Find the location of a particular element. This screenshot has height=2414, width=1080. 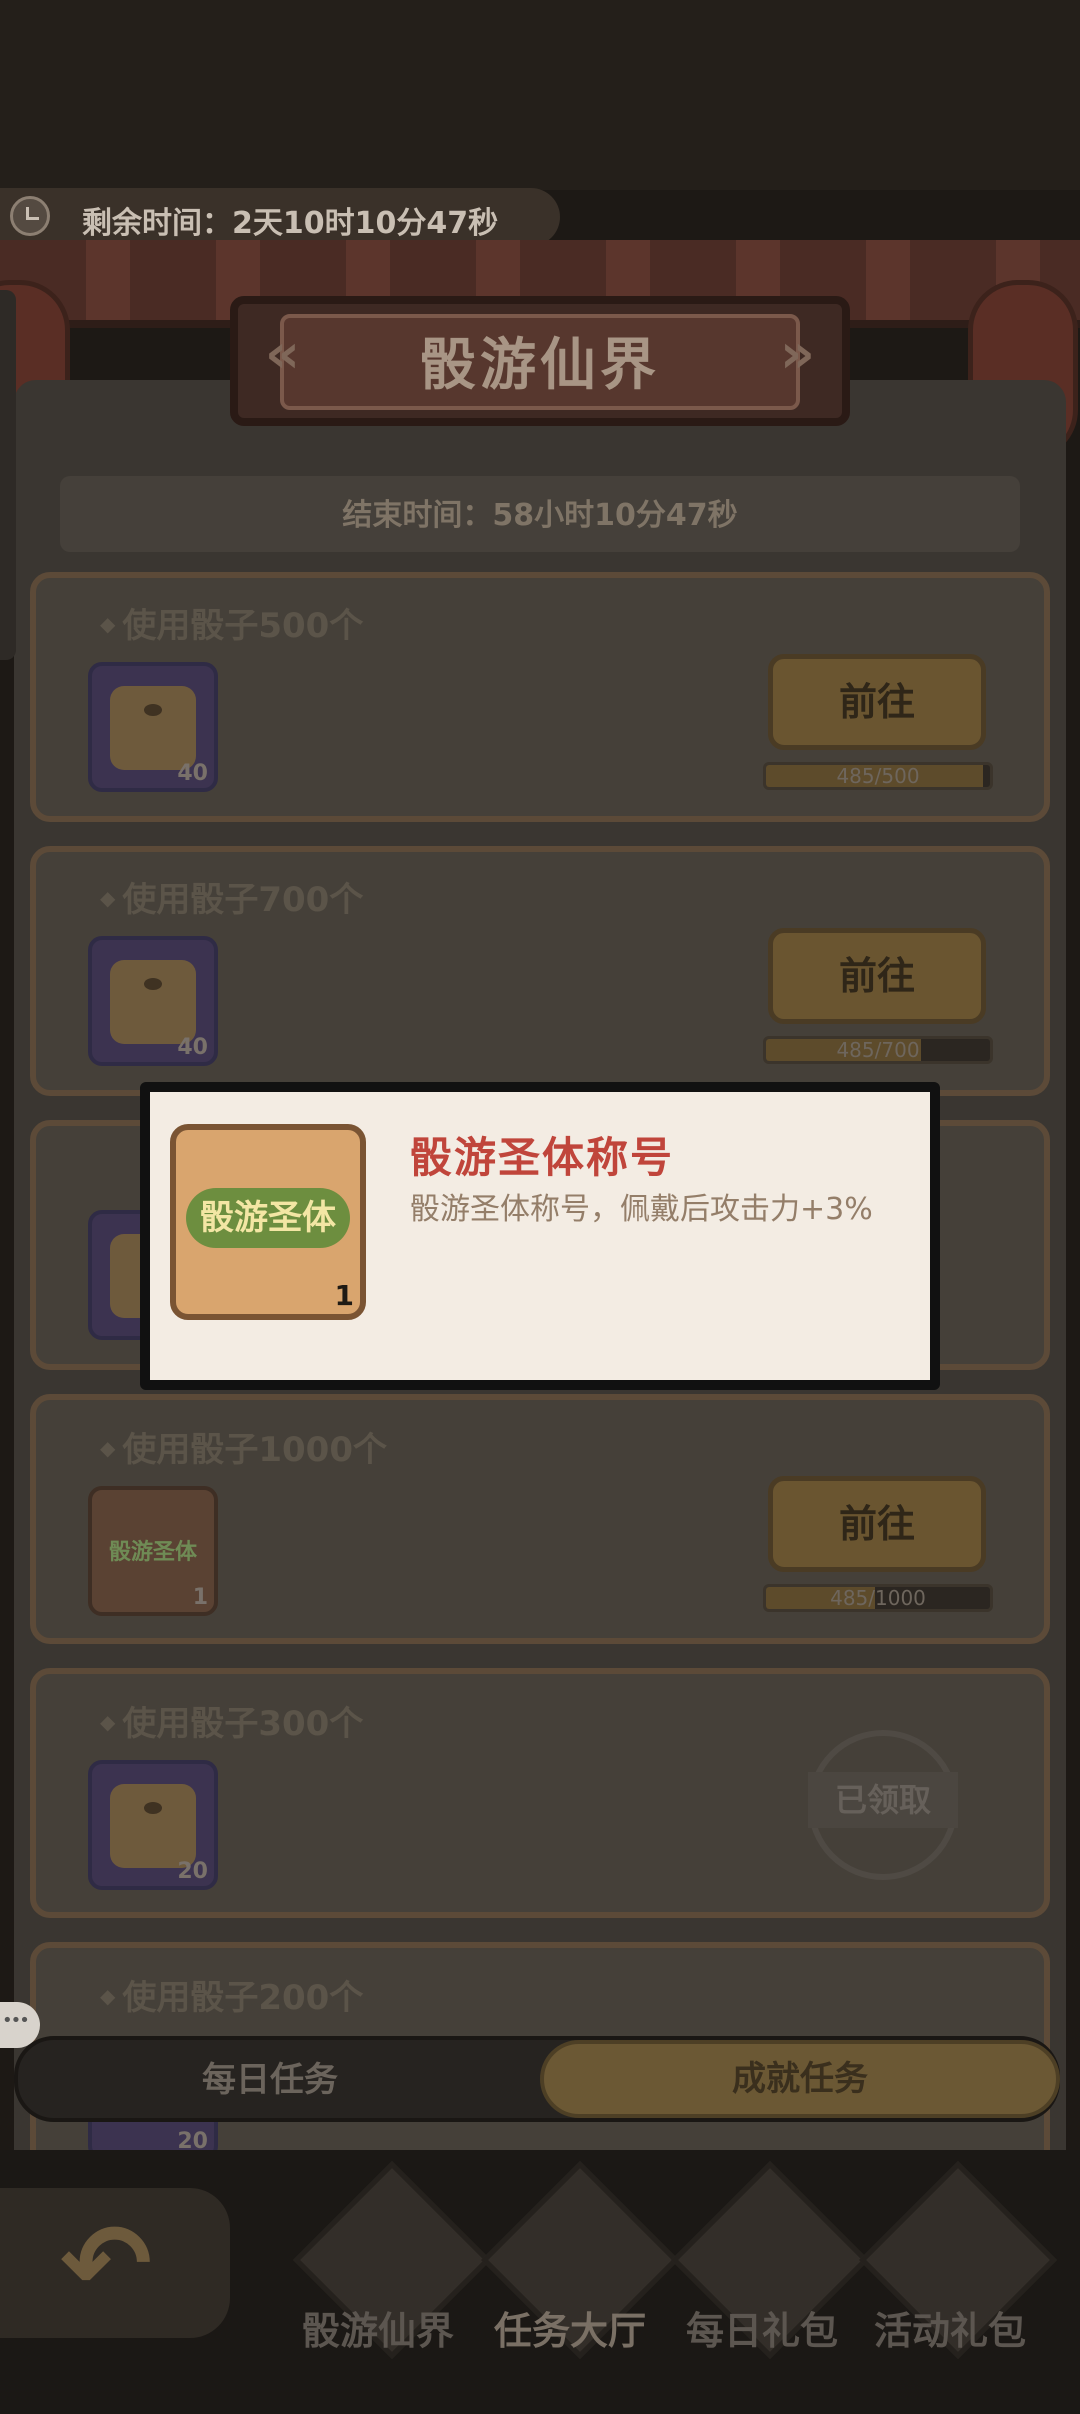

progress-text: 485/500 is located at coordinates (878, 776).